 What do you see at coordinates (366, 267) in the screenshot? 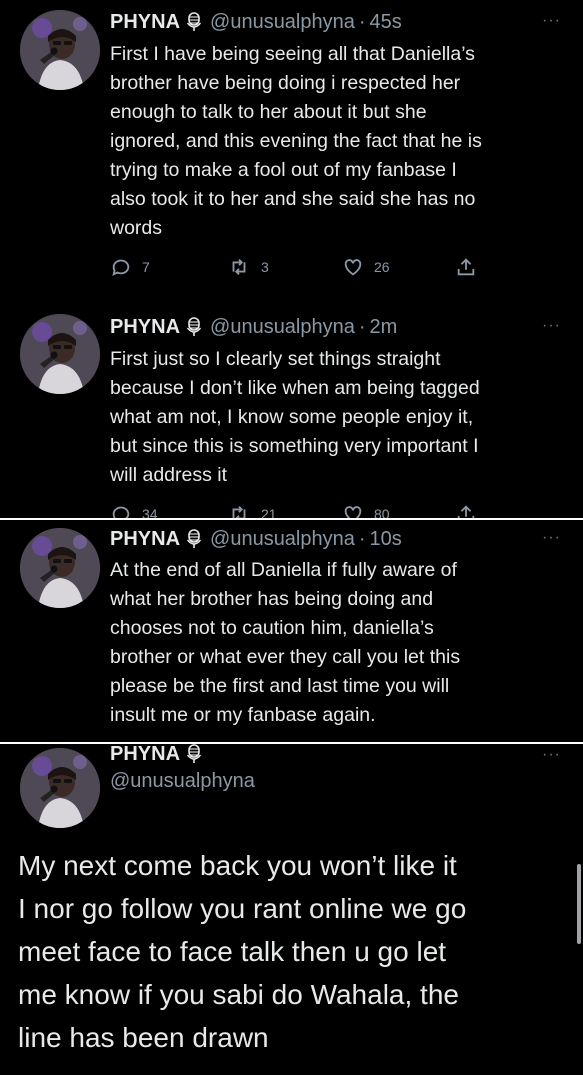
I see `like-button: 26` at bounding box center [366, 267].